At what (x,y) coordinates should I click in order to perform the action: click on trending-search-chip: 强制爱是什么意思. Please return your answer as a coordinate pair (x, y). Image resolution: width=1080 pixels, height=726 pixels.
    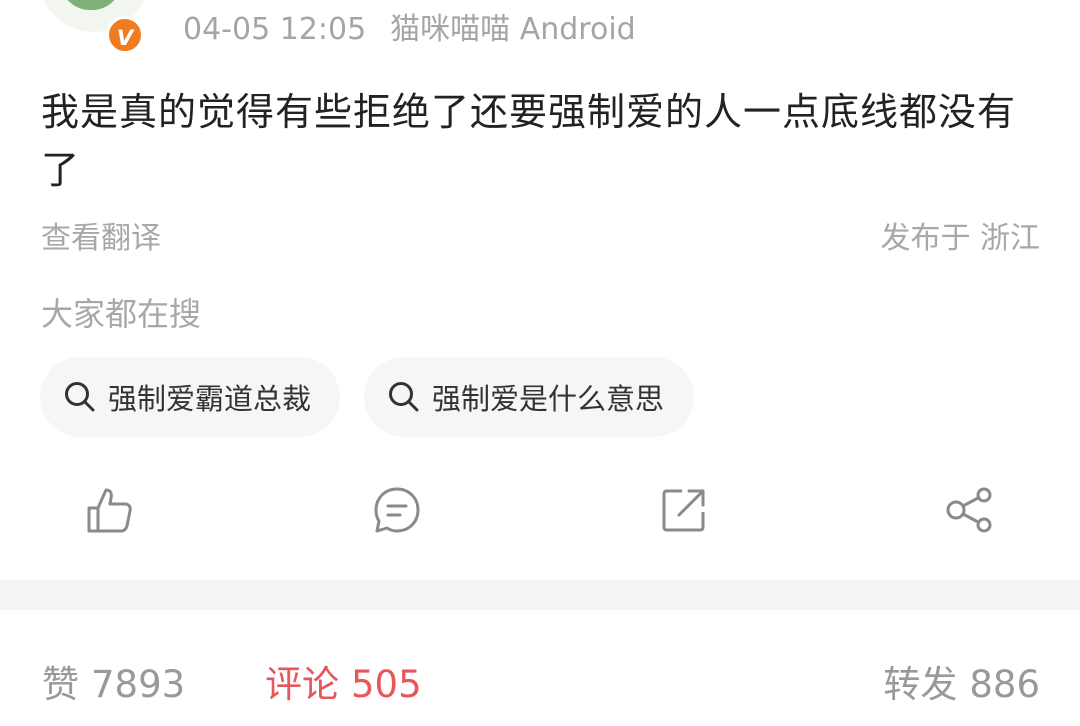
    Looking at the image, I should click on (529, 397).